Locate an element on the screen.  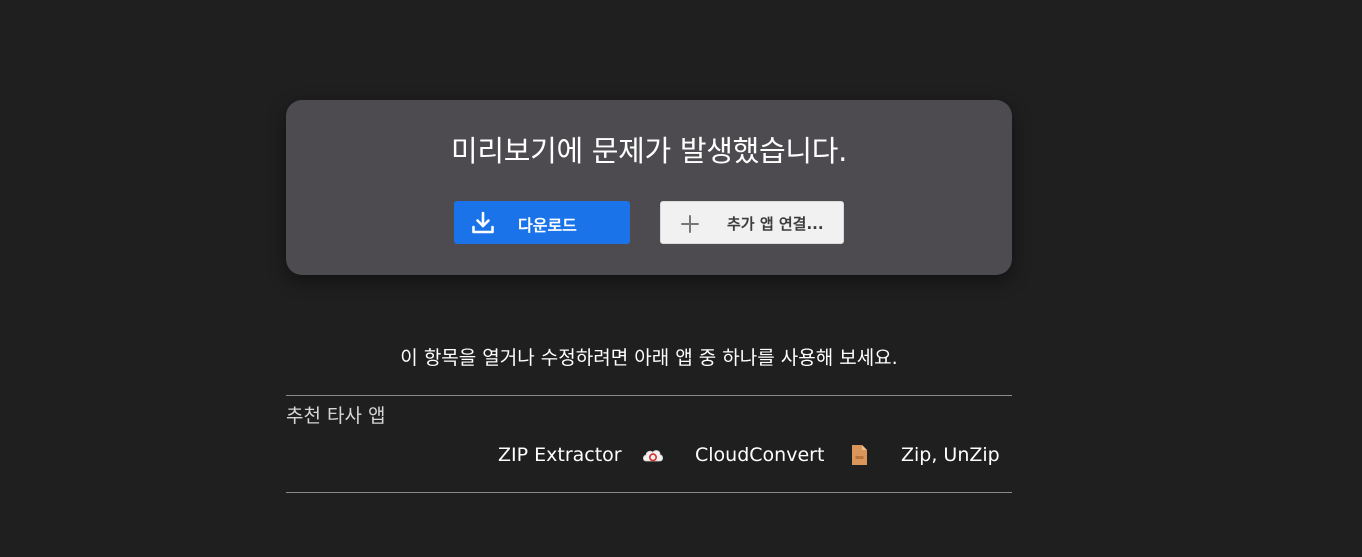
download-button: 다운로드 is located at coordinates (542, 222).